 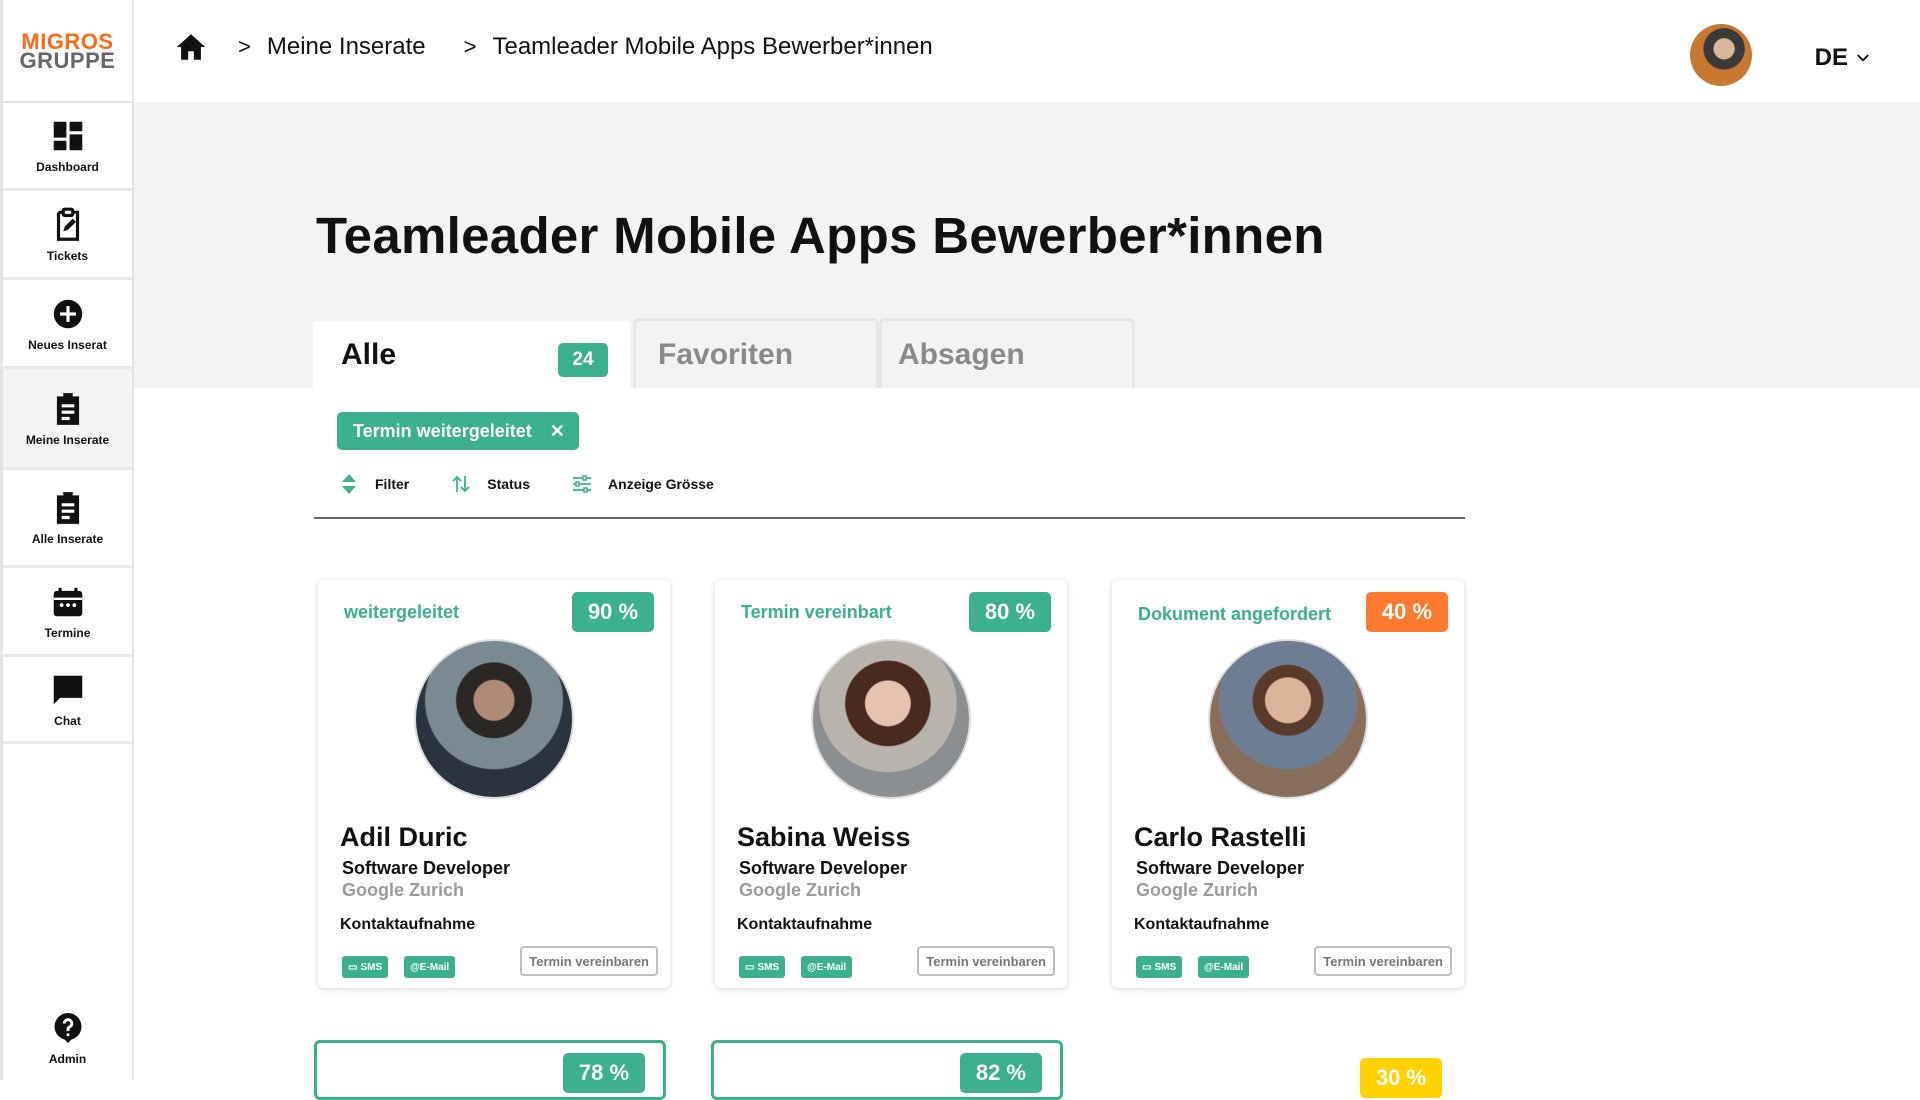 I want to click on help-circle-icon, so click(x=67, y=1028).